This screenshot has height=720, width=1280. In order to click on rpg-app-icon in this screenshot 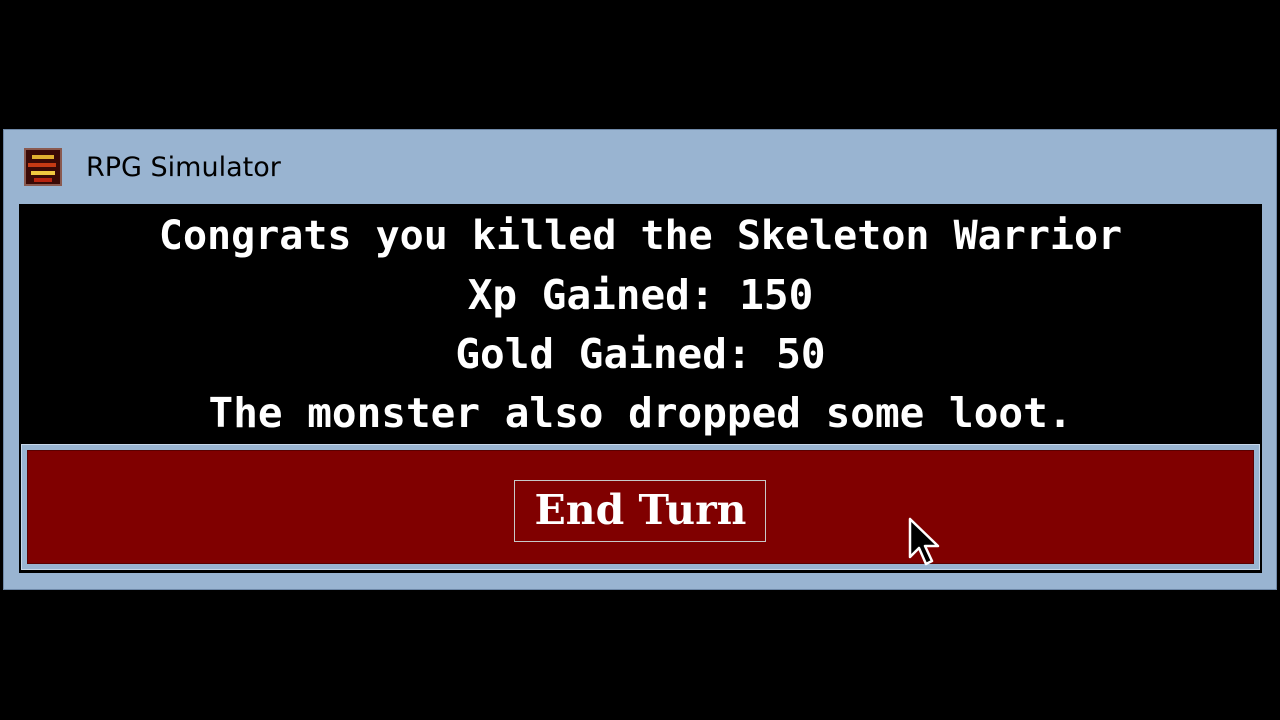, I will do `click(43, 167)`.